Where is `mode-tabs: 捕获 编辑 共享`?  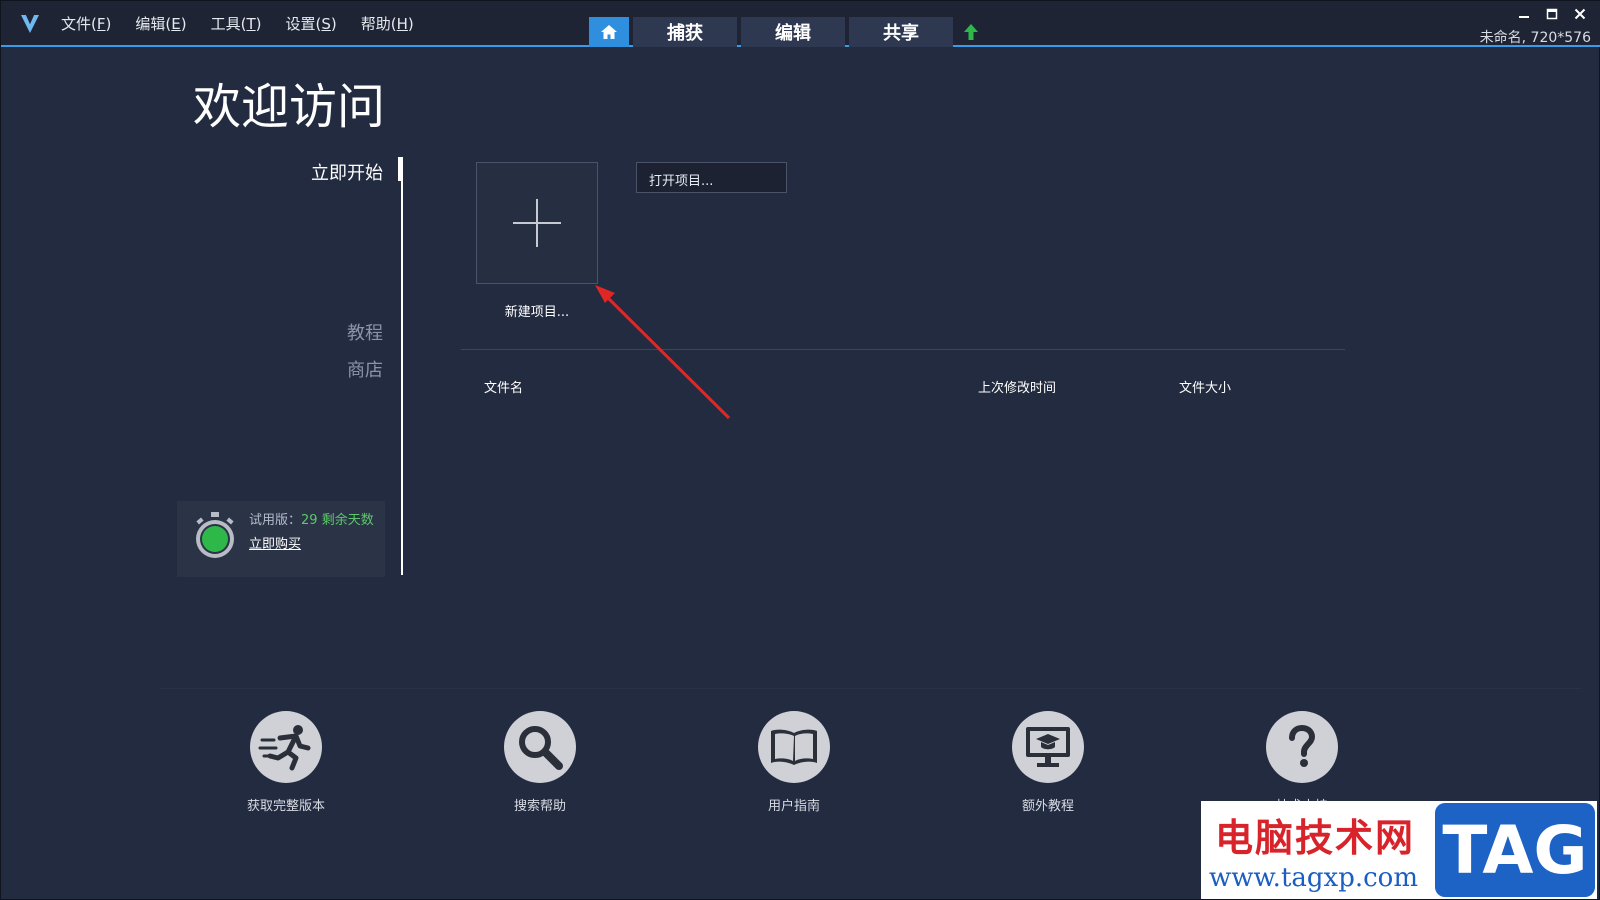 mode-tabs: 捕获 编辑 共享 is located at coordinates (787, 32).